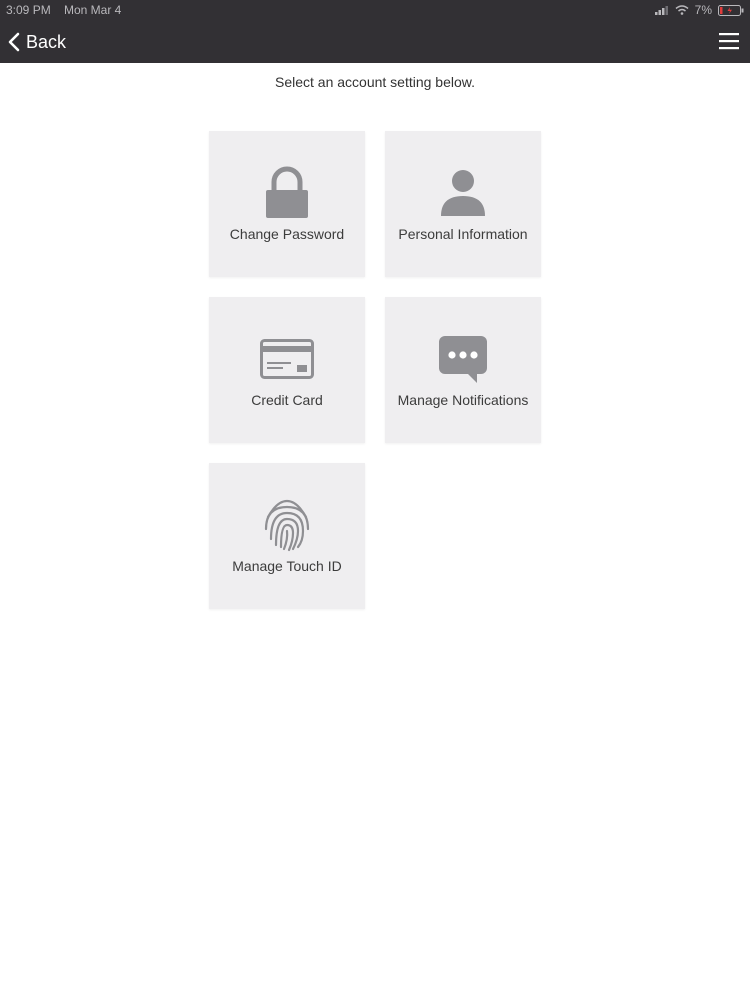 The width and height of the screenshot is (750, 1000). I want to click on tile-label: Manage Notifications, so click(463, 400).